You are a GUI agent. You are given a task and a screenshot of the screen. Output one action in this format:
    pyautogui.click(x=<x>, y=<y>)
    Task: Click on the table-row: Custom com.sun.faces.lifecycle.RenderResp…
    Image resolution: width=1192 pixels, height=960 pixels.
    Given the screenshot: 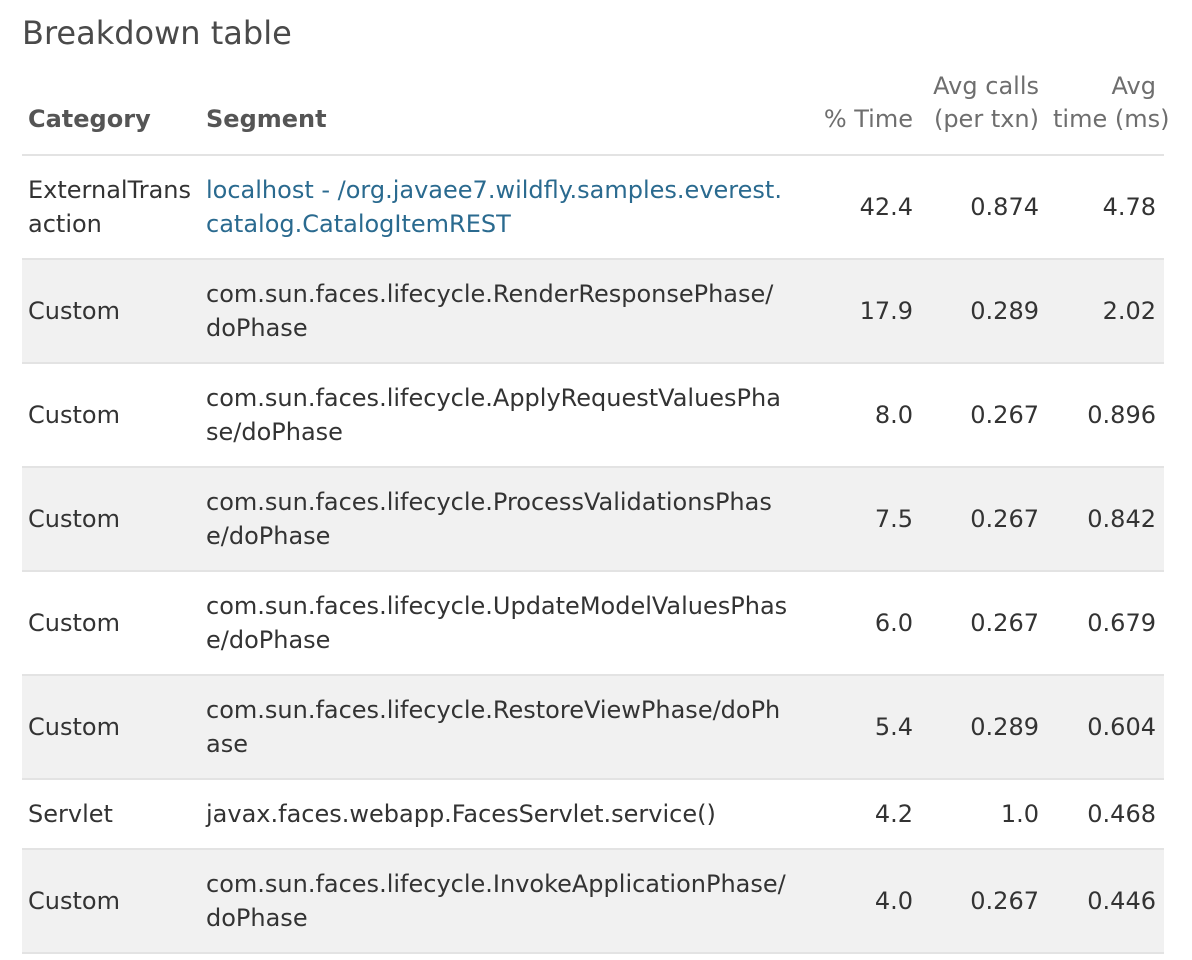 What is the action you would take?
    pyautogui.click(x=593, y=311)
    